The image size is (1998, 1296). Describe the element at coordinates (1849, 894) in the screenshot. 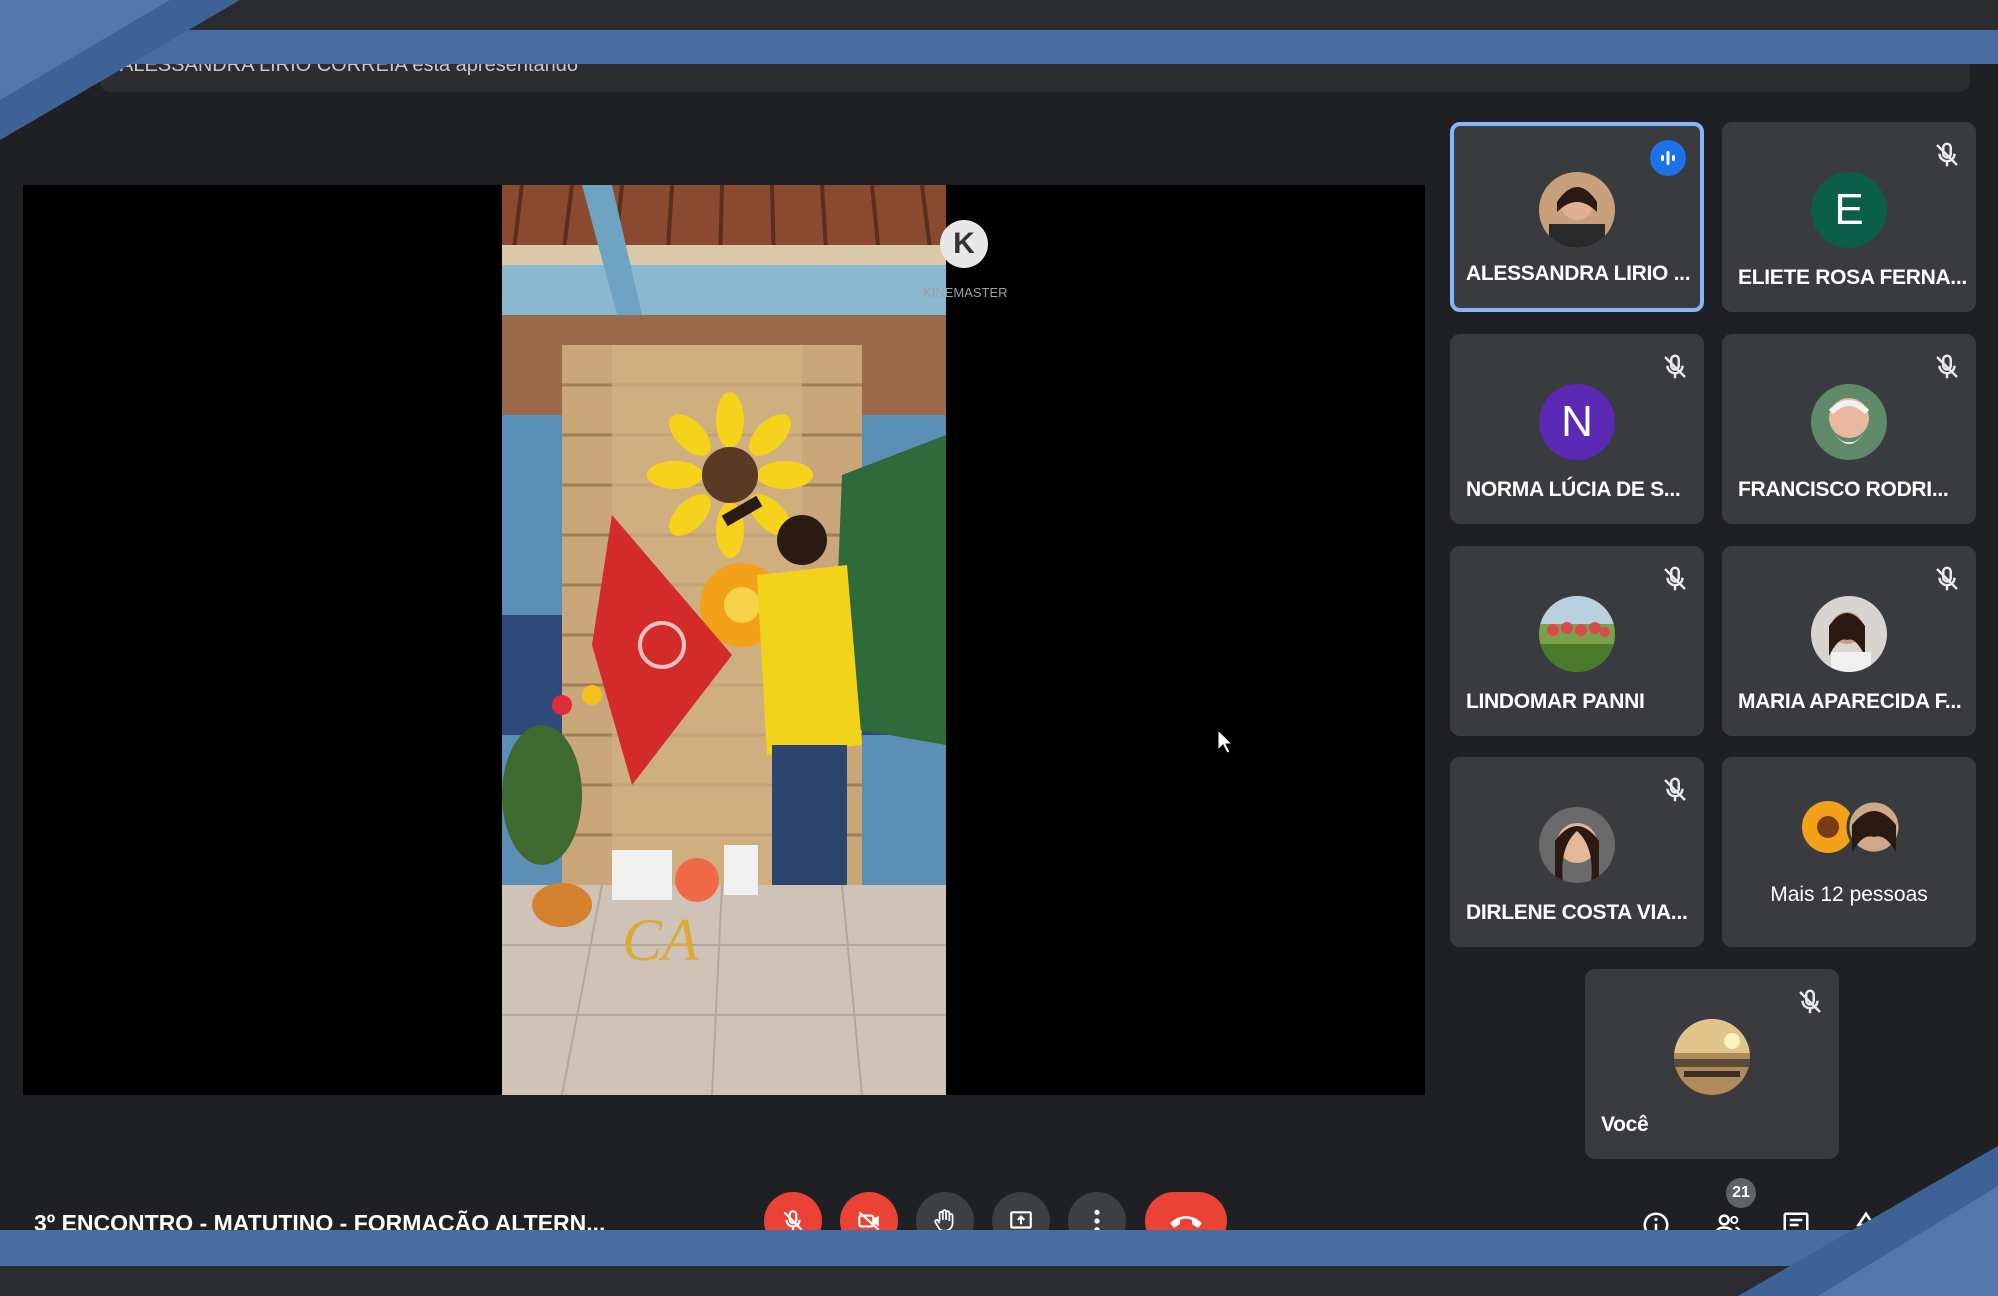

I see `more-people-label: Mais 12 pessoas` at that location.